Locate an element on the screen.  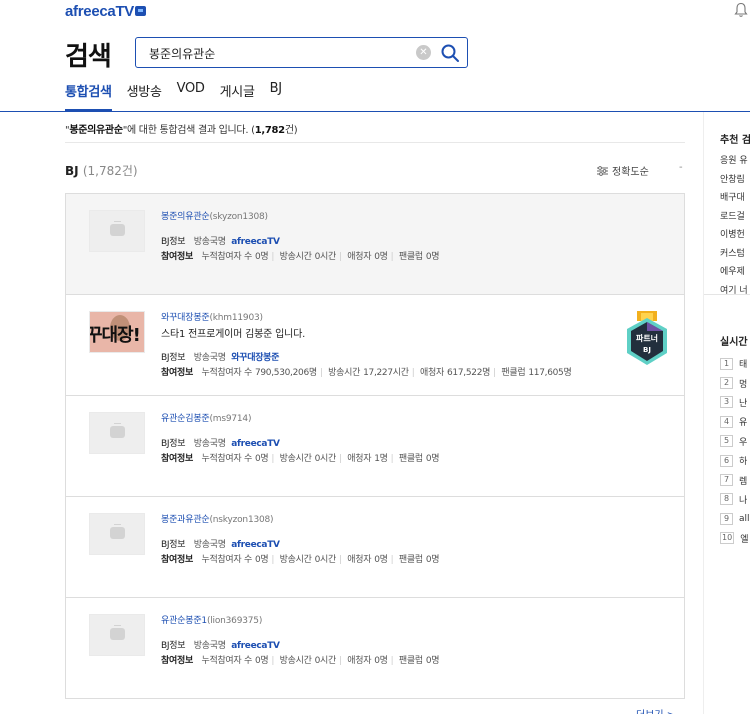
tab-bj: BJ is located at coordinates (276, 94).